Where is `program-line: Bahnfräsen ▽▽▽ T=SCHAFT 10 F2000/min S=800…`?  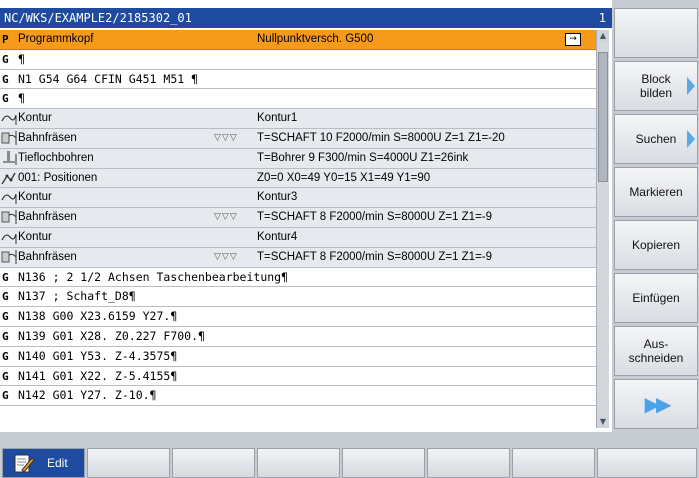 program-line: Bahnfräsen ▽▽▽ T=SCHAFT 10 F2000/min S=800… is located at coordinates (298, 138).